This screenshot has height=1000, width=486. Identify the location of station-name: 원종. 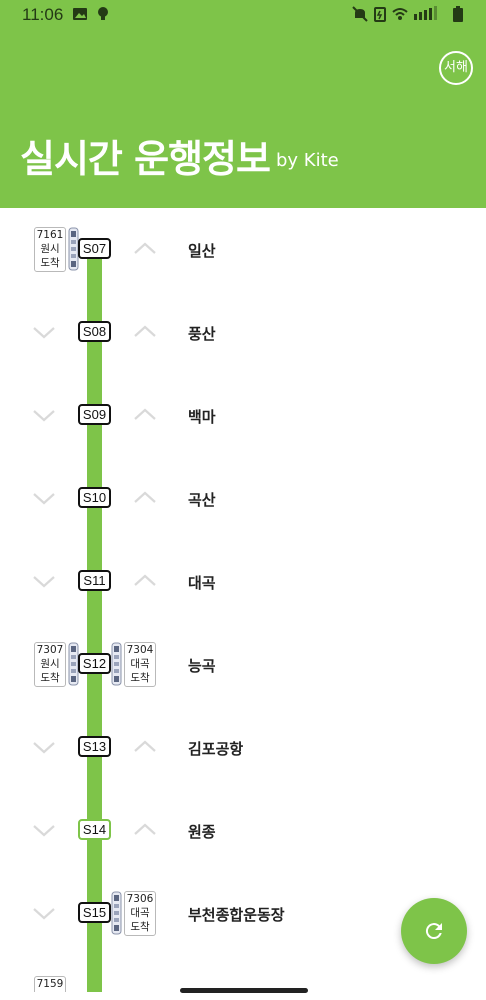
(202, 831).